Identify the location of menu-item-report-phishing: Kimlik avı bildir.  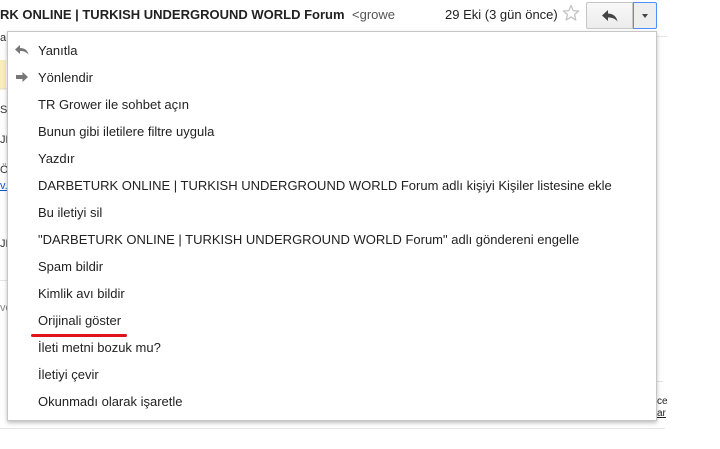
(332, 293).